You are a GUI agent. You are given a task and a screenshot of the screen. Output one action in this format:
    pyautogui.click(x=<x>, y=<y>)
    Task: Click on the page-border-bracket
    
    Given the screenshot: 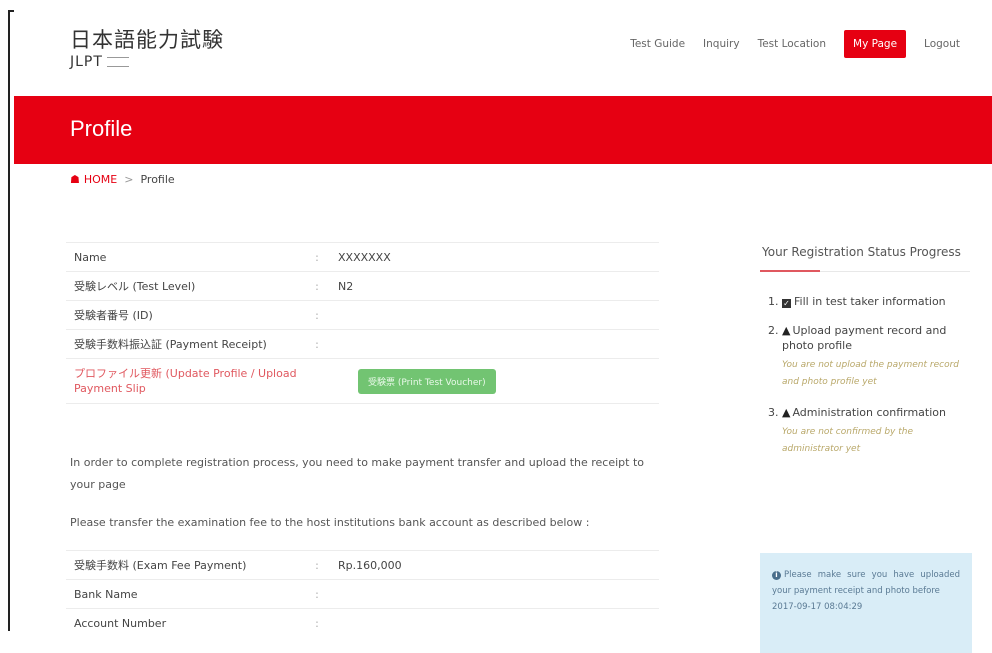 What is the action you would take?
    pyautogui.click(x=11, y=320)
    